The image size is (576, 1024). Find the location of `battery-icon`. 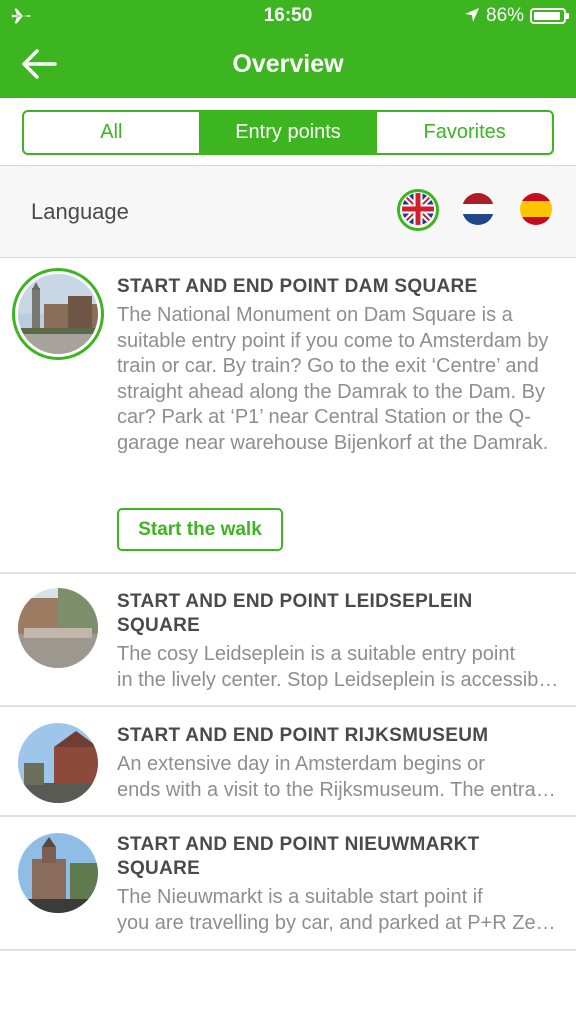

battery-icon is located at coordinates (549, 16).